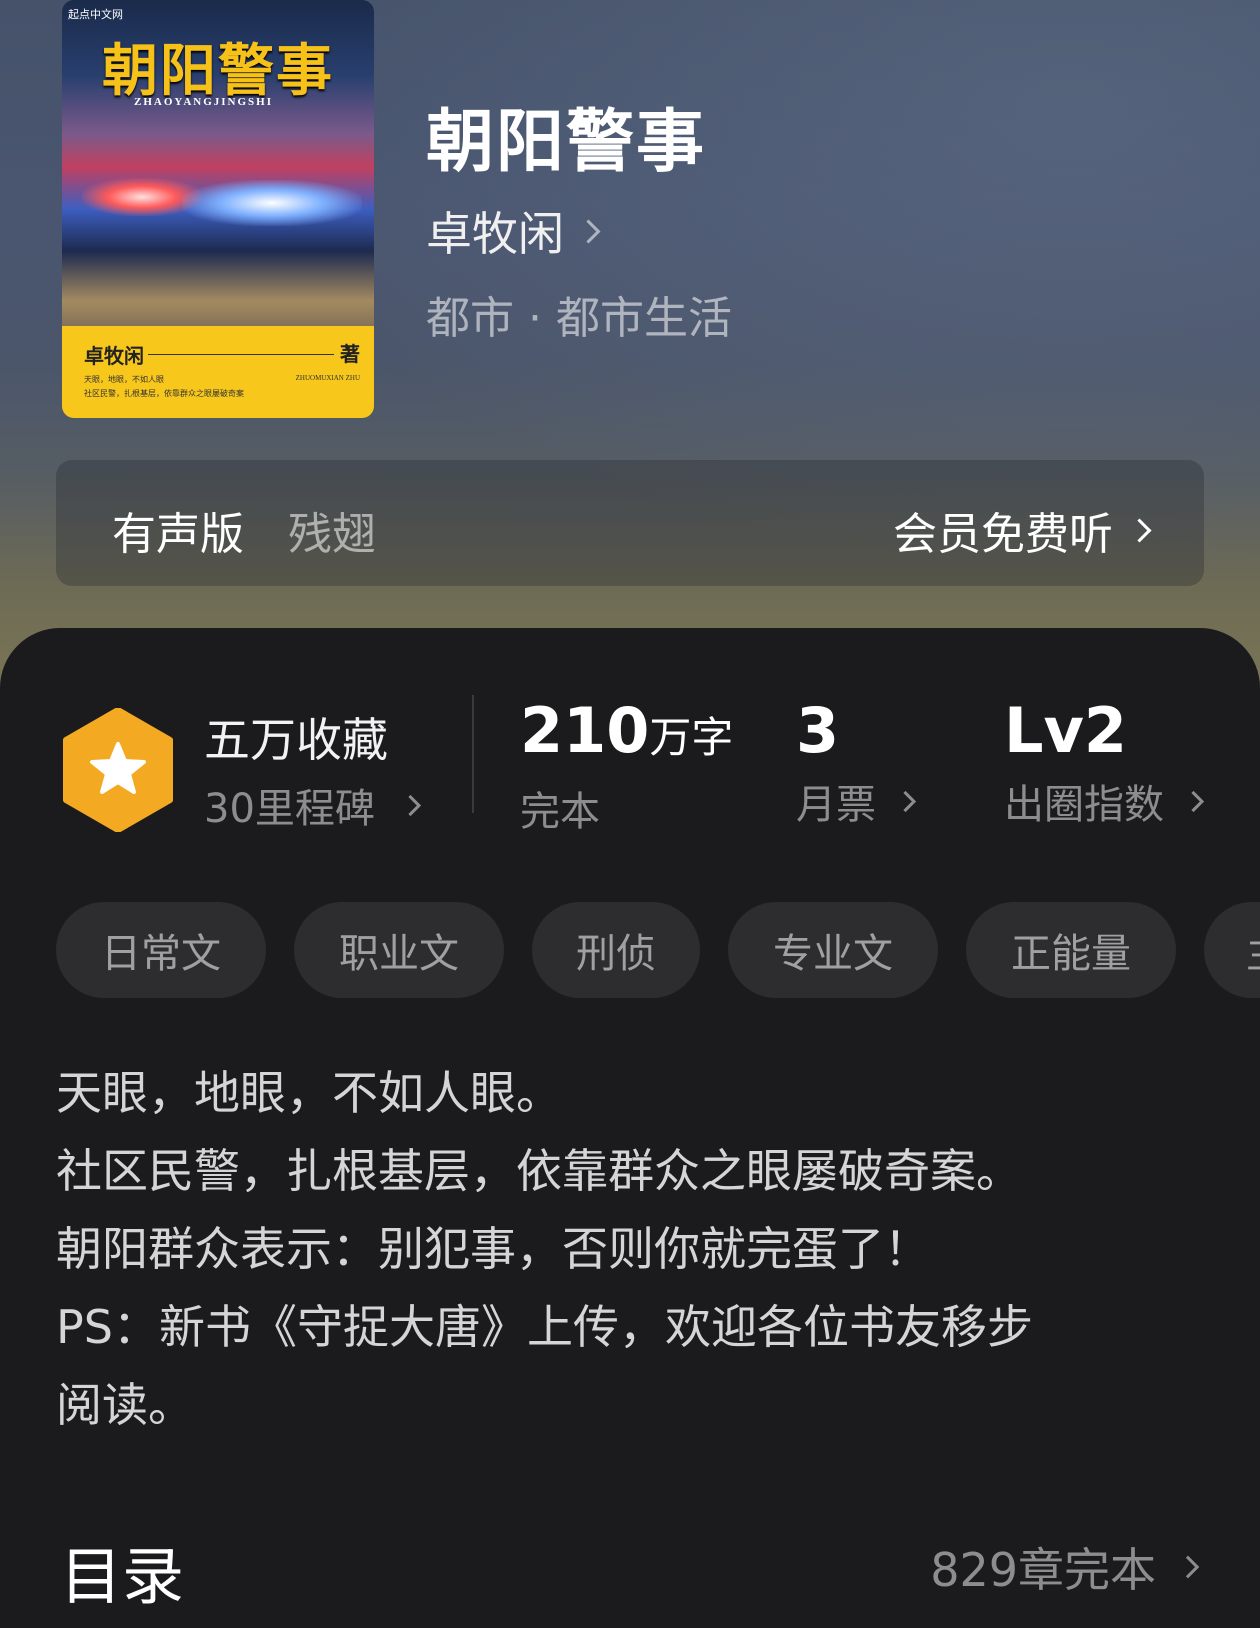 This screenshot has width=1260, height=1628. I want to click on collection-badge-icon, so click(118, 770).